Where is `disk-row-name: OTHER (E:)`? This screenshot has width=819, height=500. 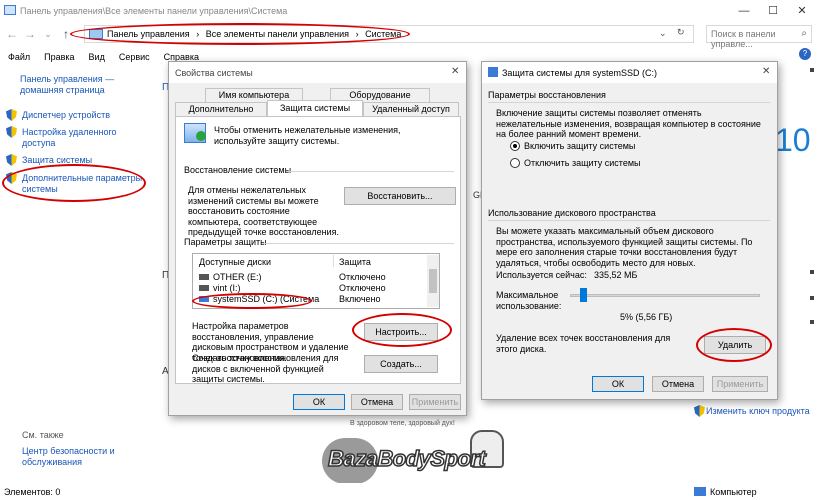
disk-row-name: OTHER (E:) is located at coordinates (237, 277).